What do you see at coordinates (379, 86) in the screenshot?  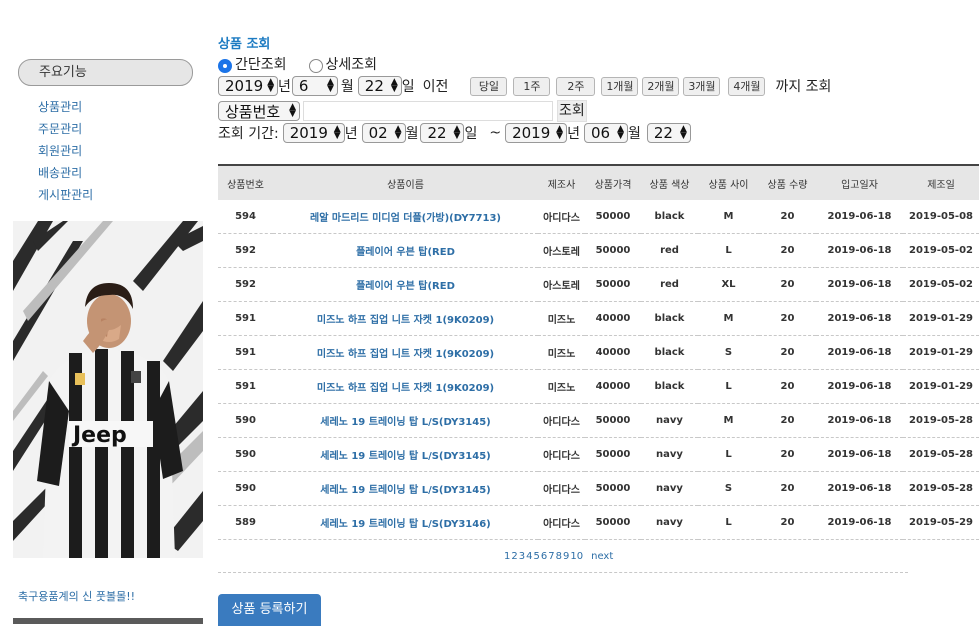 I see `day-select: 22 ▲ ▼` at bounding box center [379, 86].